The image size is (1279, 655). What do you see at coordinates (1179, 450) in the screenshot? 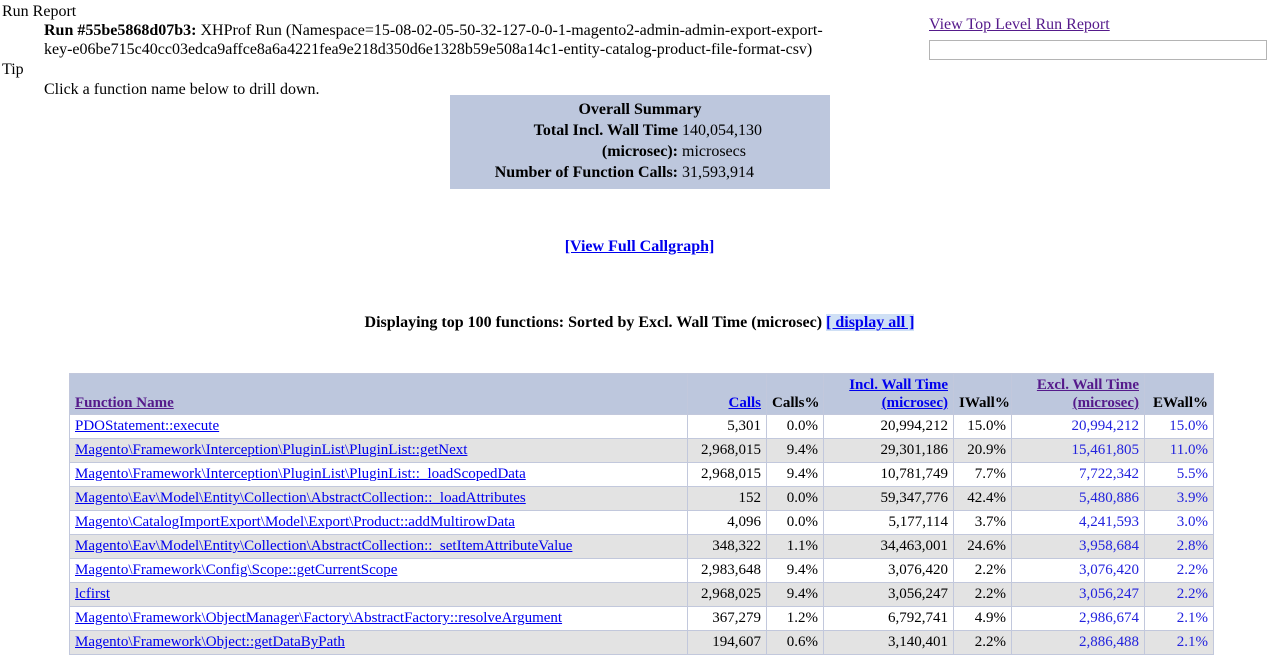
I see `cell-ewall-pct: 11.0%` at bounding box center [1179, 450].